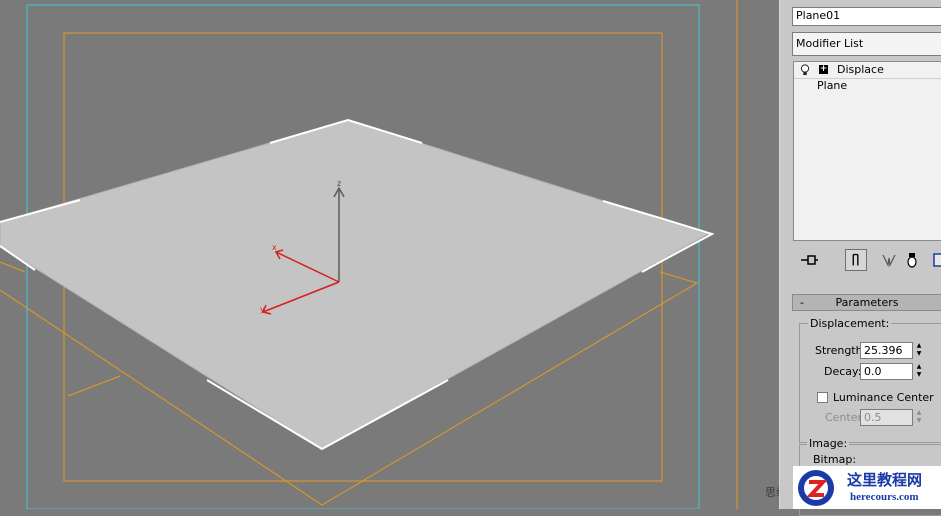 The height and width of the screenshot is (516, 941). Describe the element at coordinates (339, 183) in the screenshot. I see `z-axis-label: z` at that location.